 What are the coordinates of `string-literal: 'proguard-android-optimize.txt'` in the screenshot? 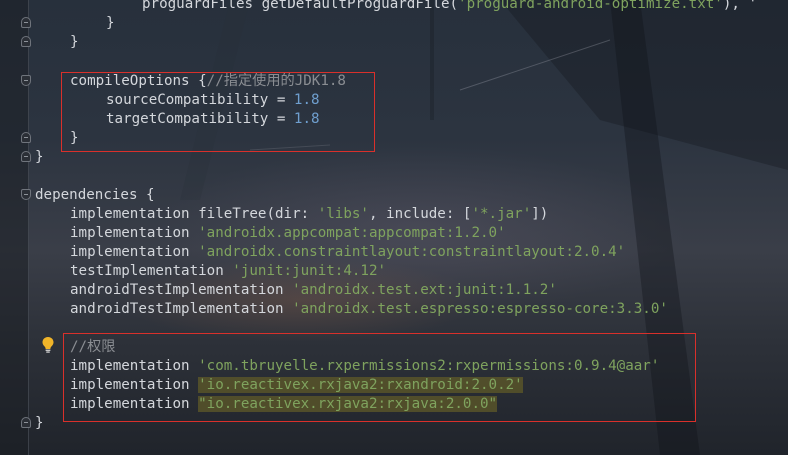 It's located at (590, 6).